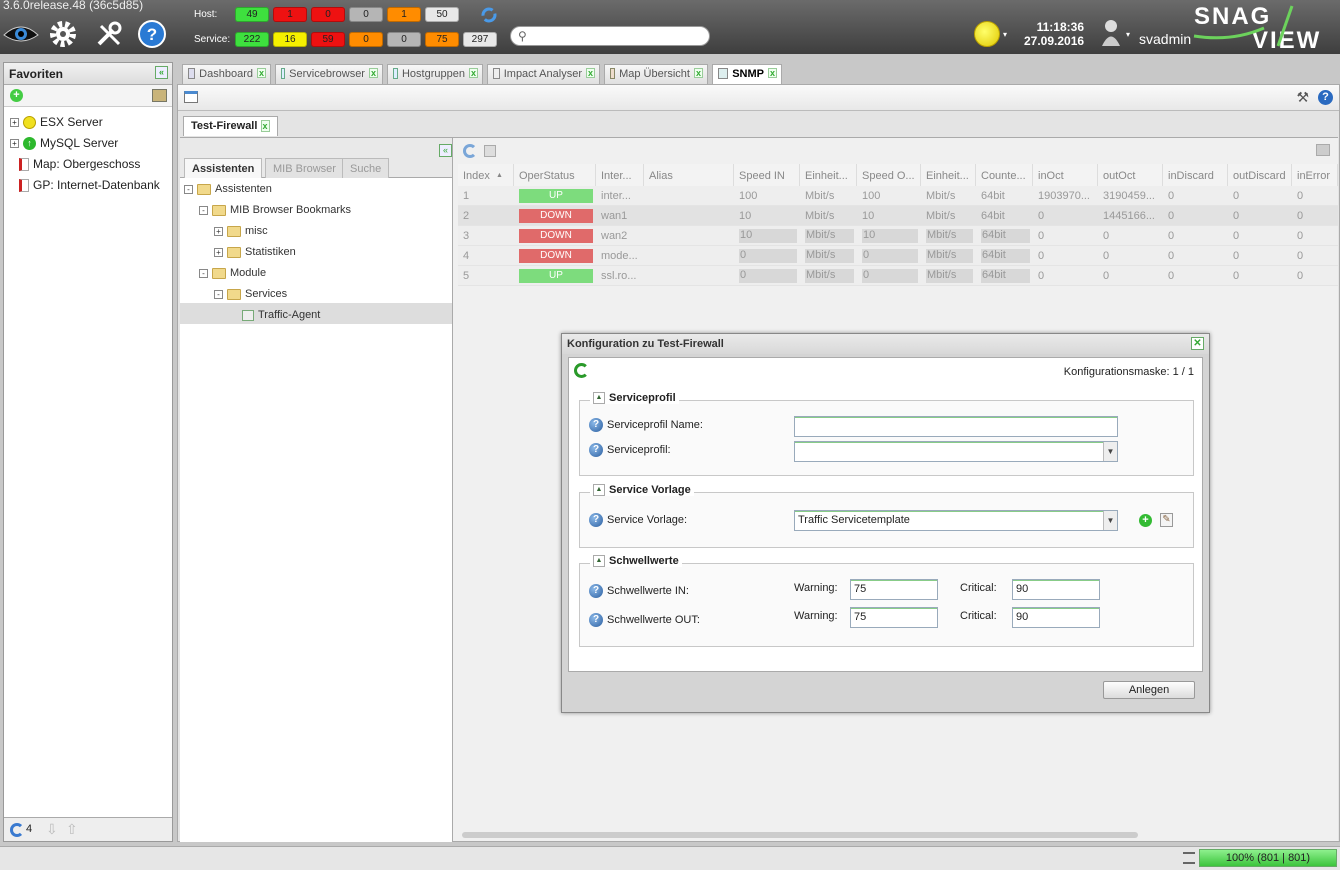  Describe the element at coordinates (21, 34) in the screenshot. I see `eye-menu-icon` at that location.